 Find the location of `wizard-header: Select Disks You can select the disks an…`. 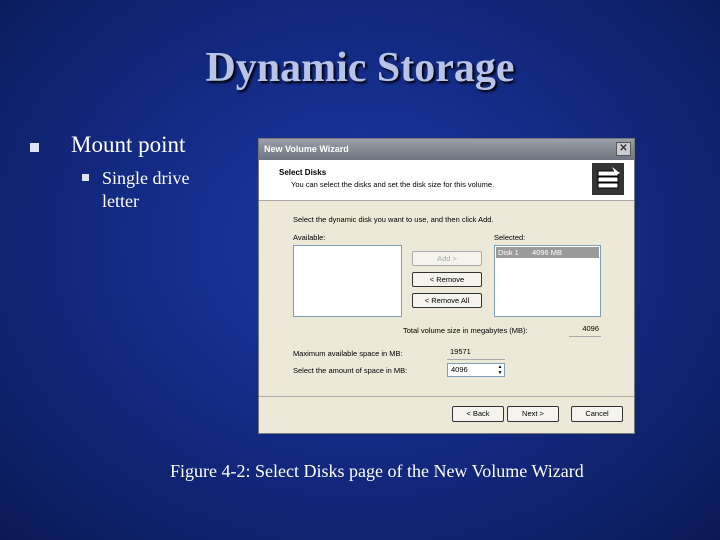

wizard-header: Select Disks You can select the disks an… is located at coordinates (446, 180).